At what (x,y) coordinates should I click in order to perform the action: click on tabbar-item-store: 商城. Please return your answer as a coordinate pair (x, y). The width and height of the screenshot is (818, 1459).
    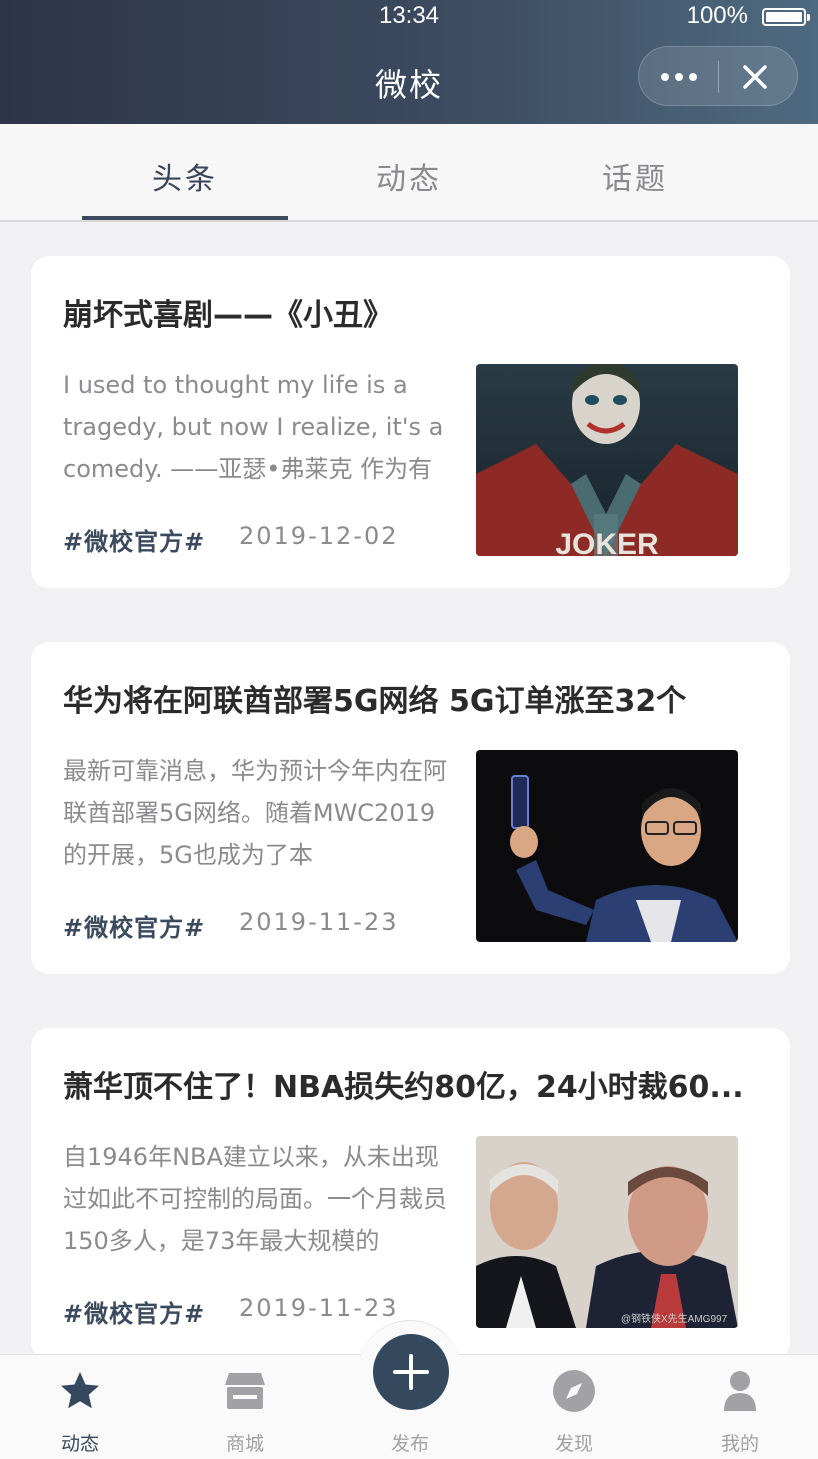
    Looking at the image, I should click on (245, 1407).